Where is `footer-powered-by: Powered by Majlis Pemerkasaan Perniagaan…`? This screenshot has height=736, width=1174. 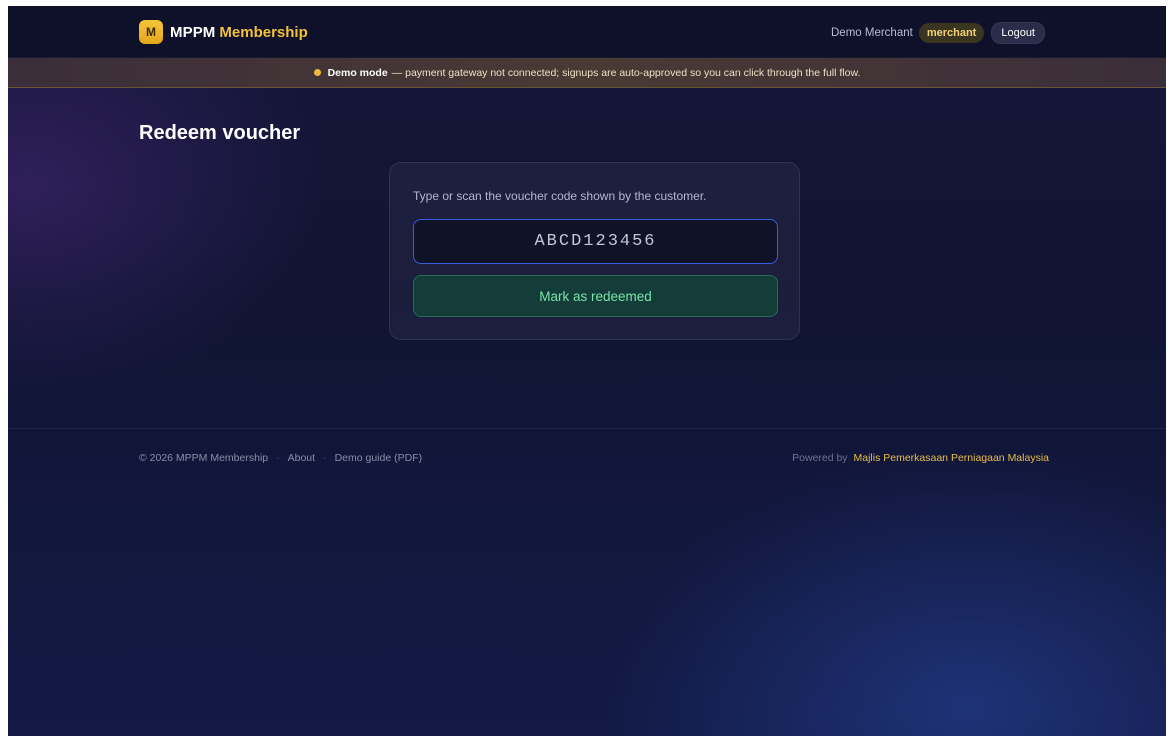
footer-powered-by: Powered by Majlis Pemerkasaan Perniagaan… is located at coordinates (920, 458).